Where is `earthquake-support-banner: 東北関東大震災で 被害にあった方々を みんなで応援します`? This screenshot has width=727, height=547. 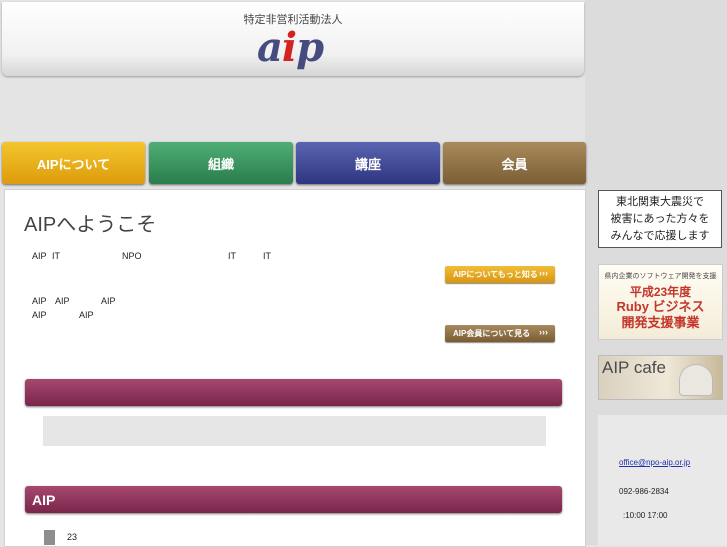 earthquake-support-banner: 東北関東大震災で 被害にあった方々を みんなで応援します is located at coordinates (660, 219).